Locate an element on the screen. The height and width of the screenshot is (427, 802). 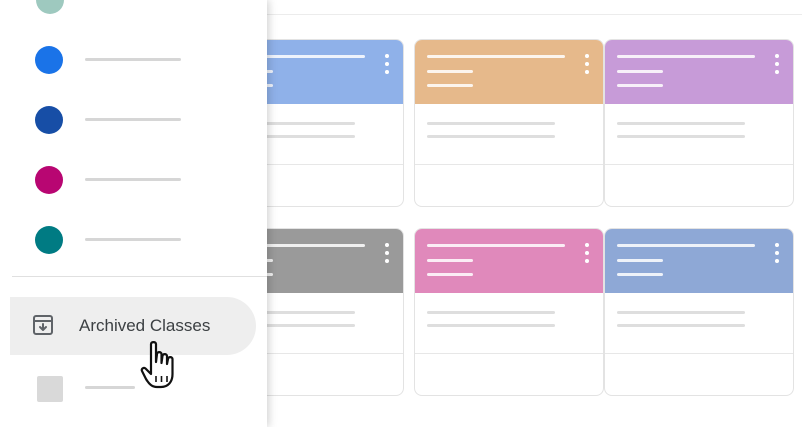
archived-classes-menu-item: Archived Classes is located at coordinates (133, 326).